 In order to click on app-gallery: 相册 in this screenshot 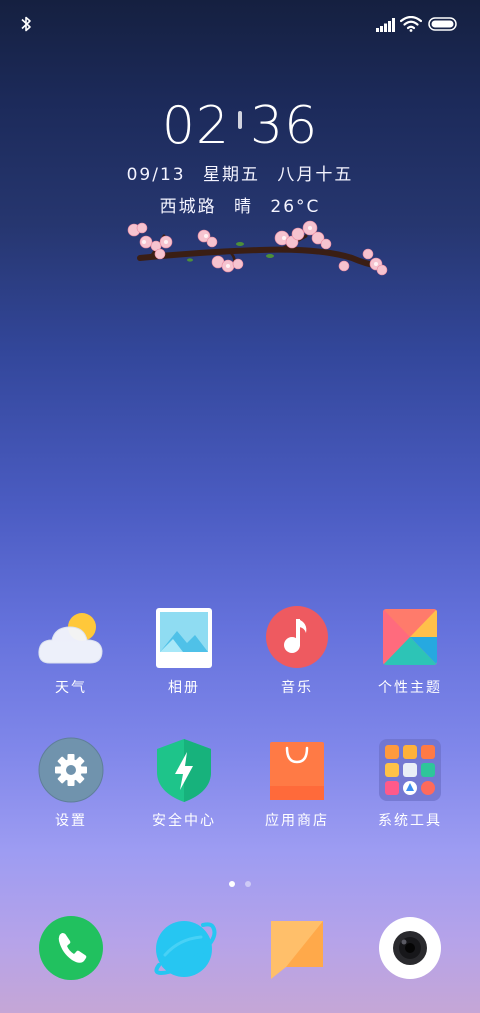, I will do `click(184, 650)`.